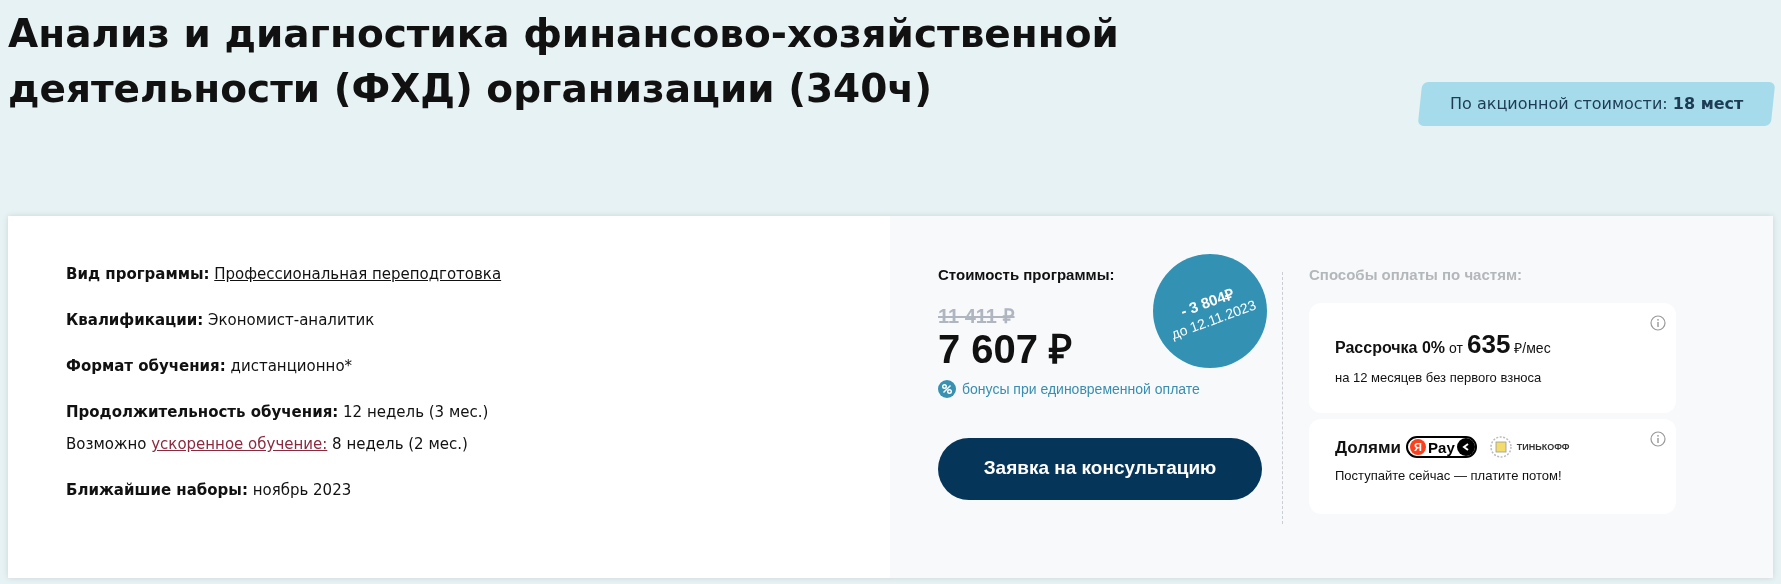 The height and width of the screenshot is (584, 1781). I want to click on detail-line: Формат обучения: дистанционно*, so click(210, 366).